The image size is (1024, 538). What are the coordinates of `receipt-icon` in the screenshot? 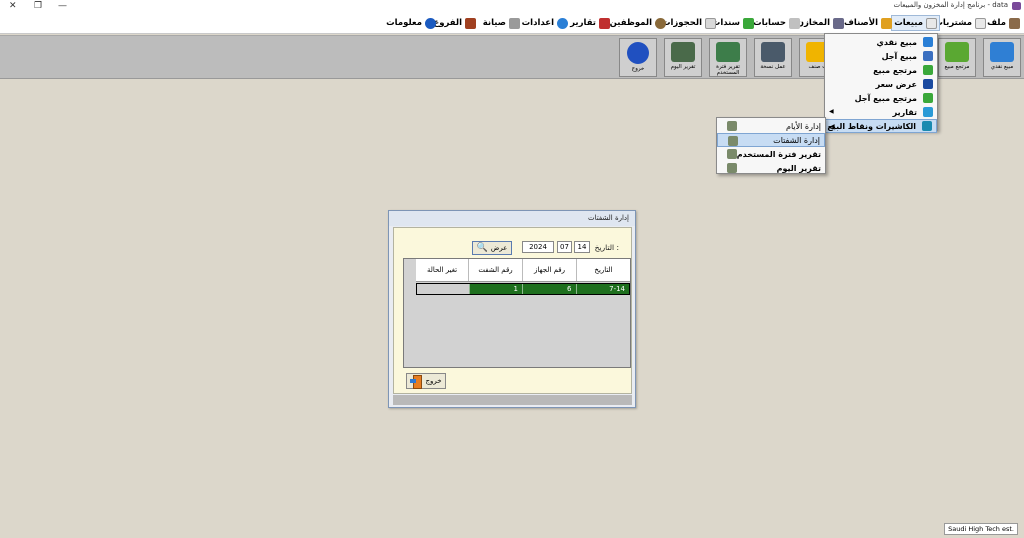 It's located at (748, 23).